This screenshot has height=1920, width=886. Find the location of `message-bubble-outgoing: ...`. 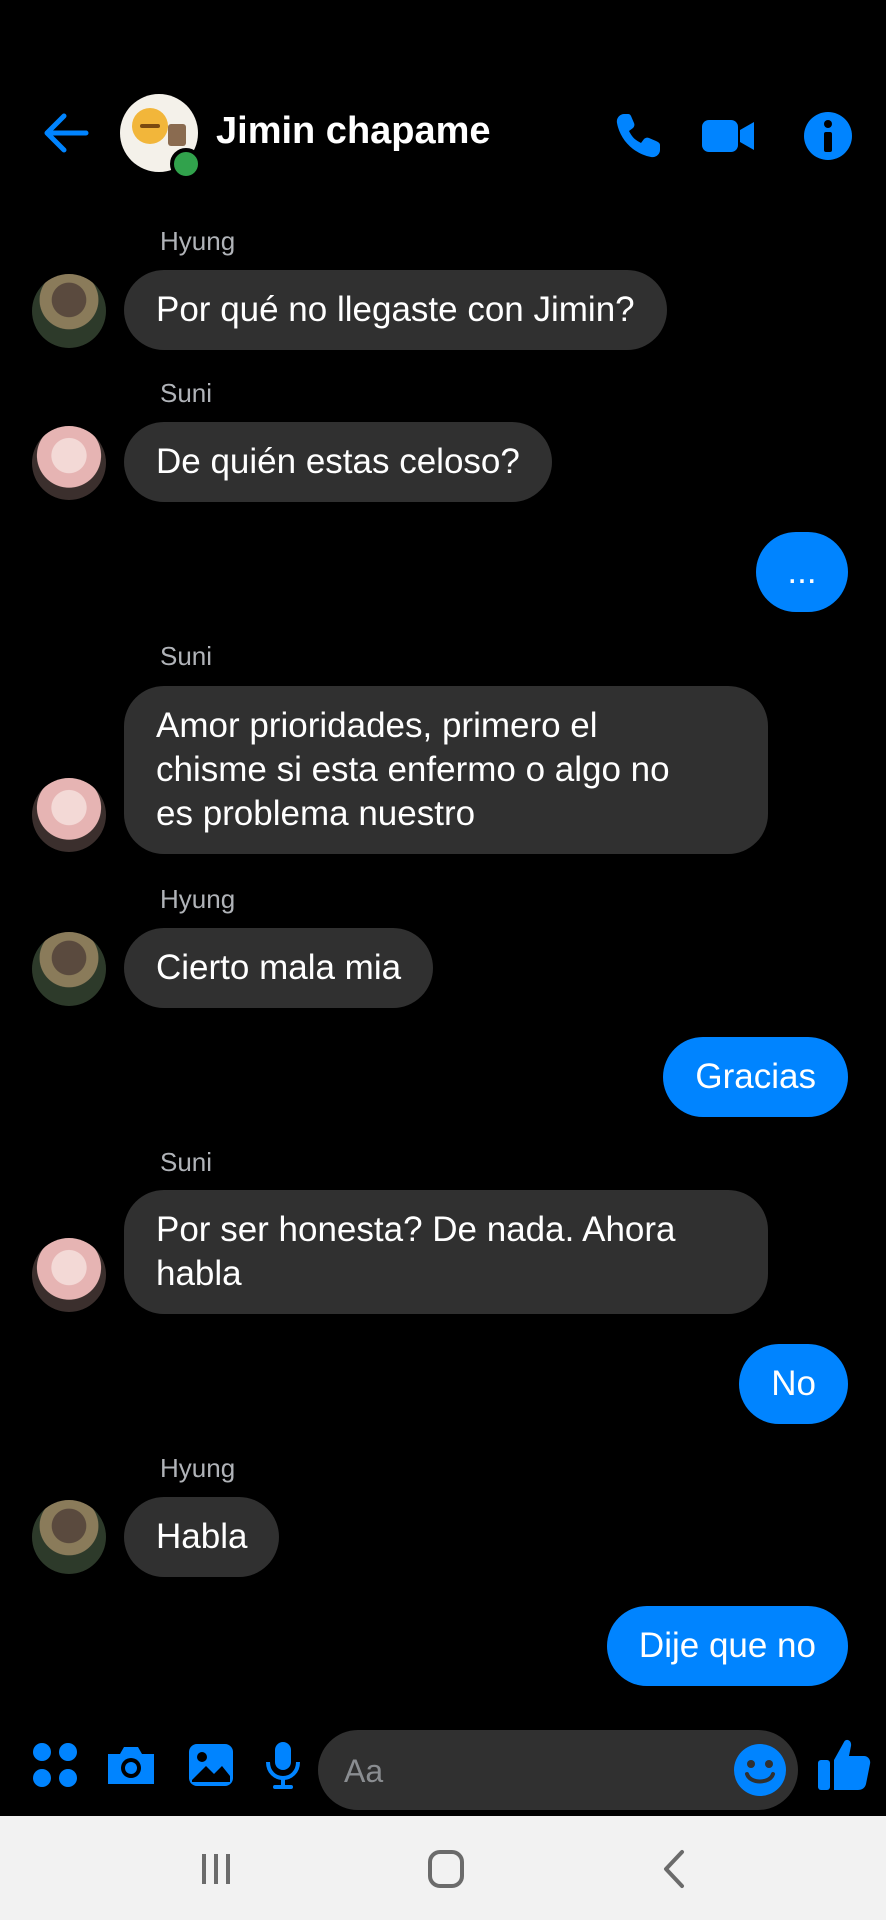

message-bubble-outgoing: ... is located at coordinates (802, 572).